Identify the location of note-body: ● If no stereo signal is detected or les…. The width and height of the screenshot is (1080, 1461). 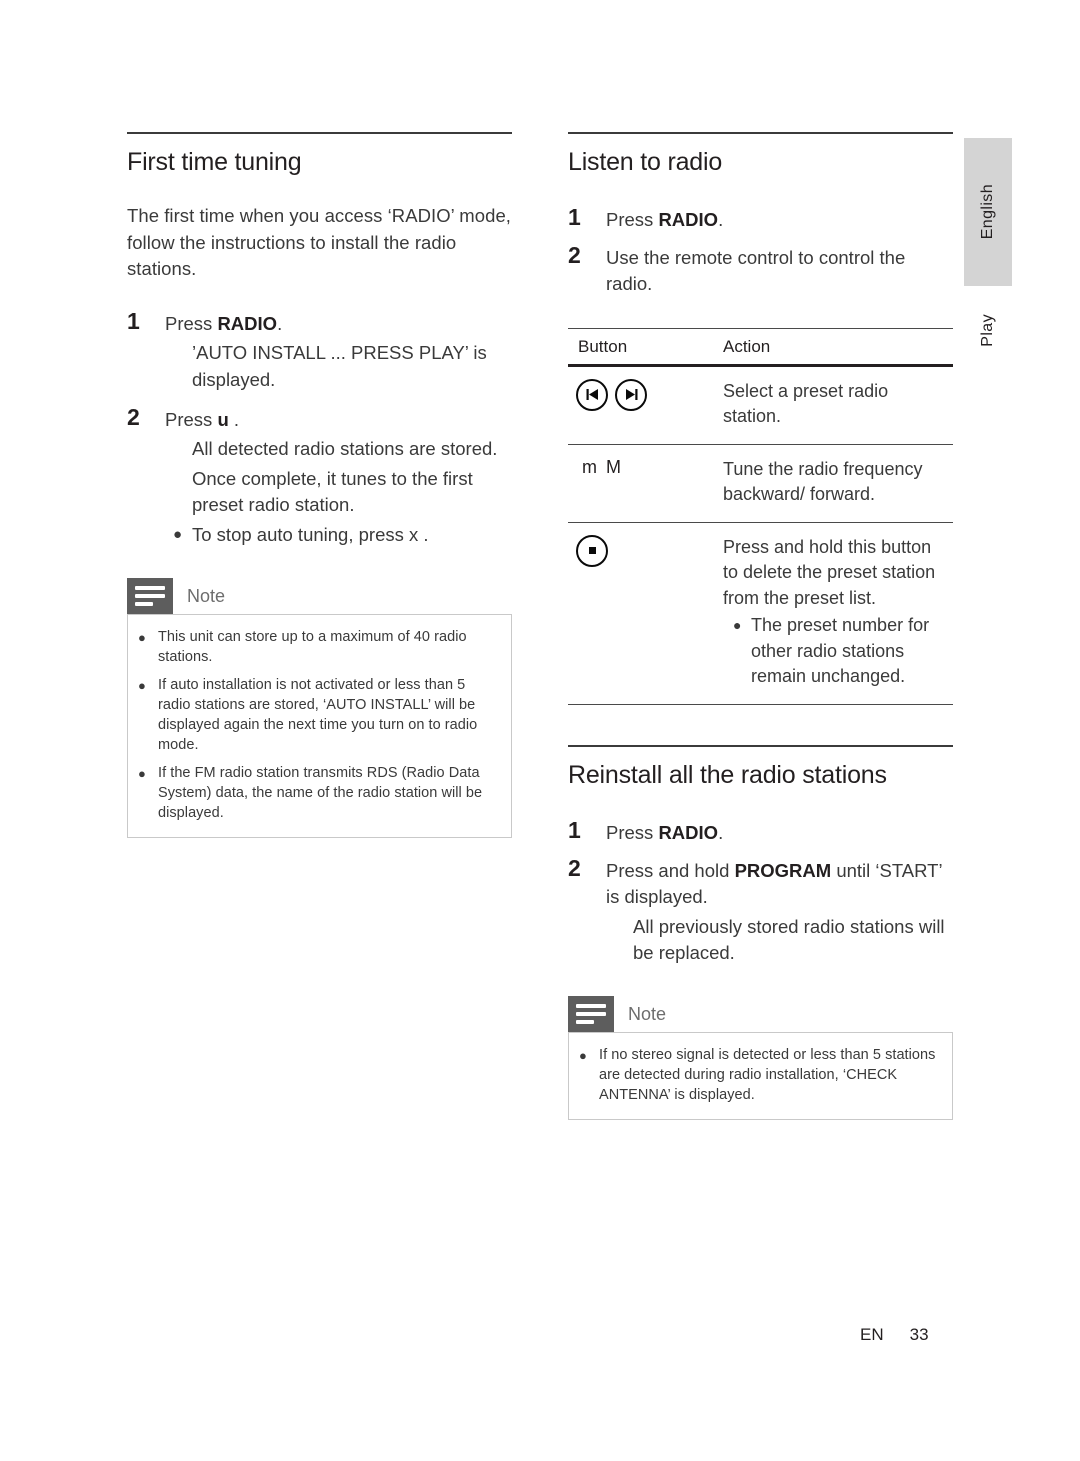
(760, 1076).